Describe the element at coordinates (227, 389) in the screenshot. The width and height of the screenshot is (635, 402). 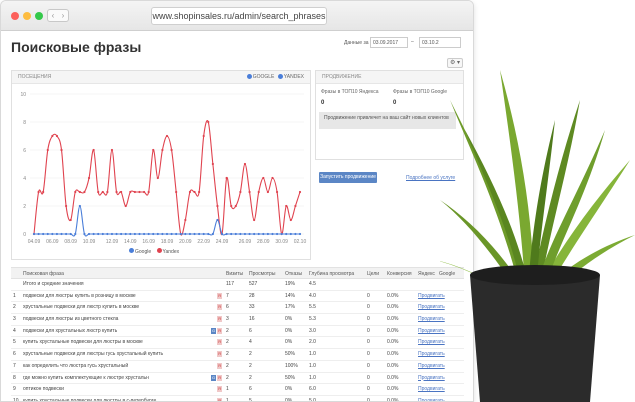
I see `row-visits: 1` at that location.